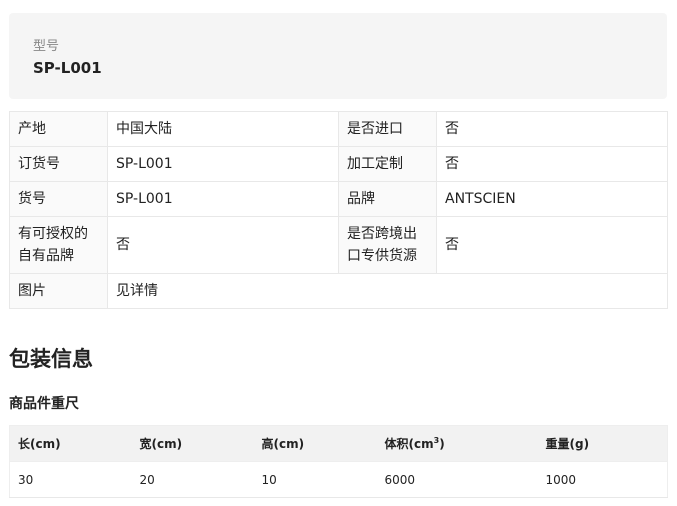 The height and width of the screenshot is (506, 677). Describe the element at coordinates (46, 46) in the screenshot. I see `model-label: 型号` at that location.